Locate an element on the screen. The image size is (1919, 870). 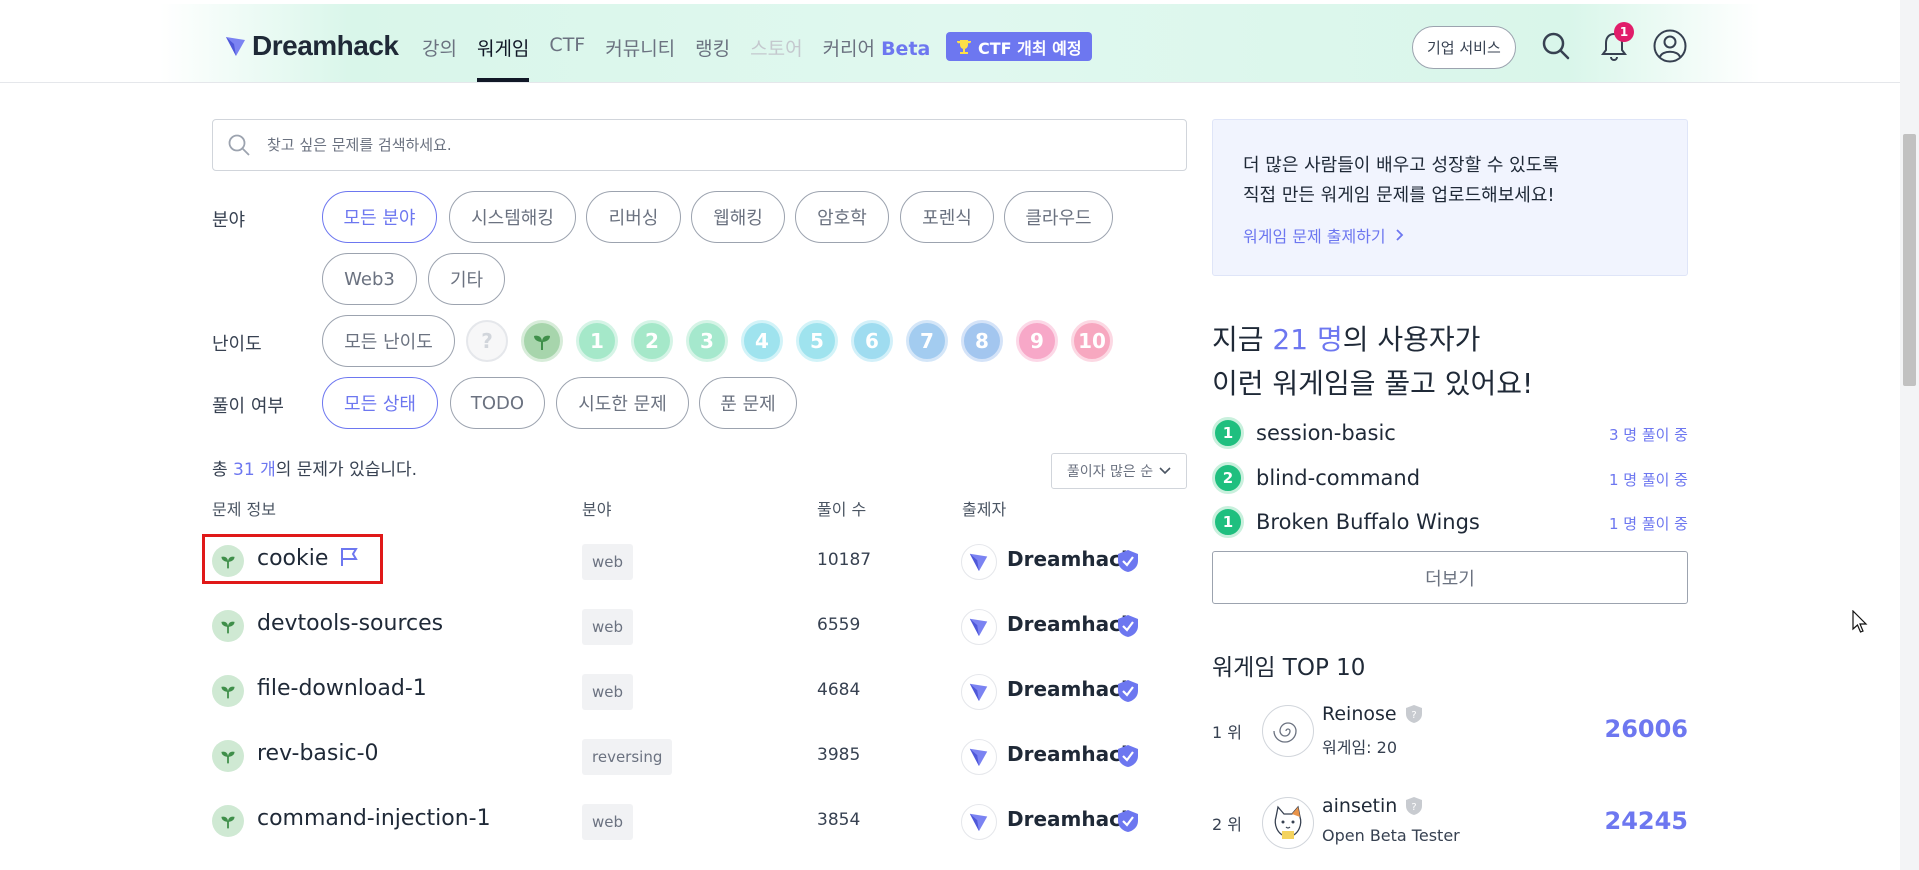
search-input is located at coordinates (707, 145).